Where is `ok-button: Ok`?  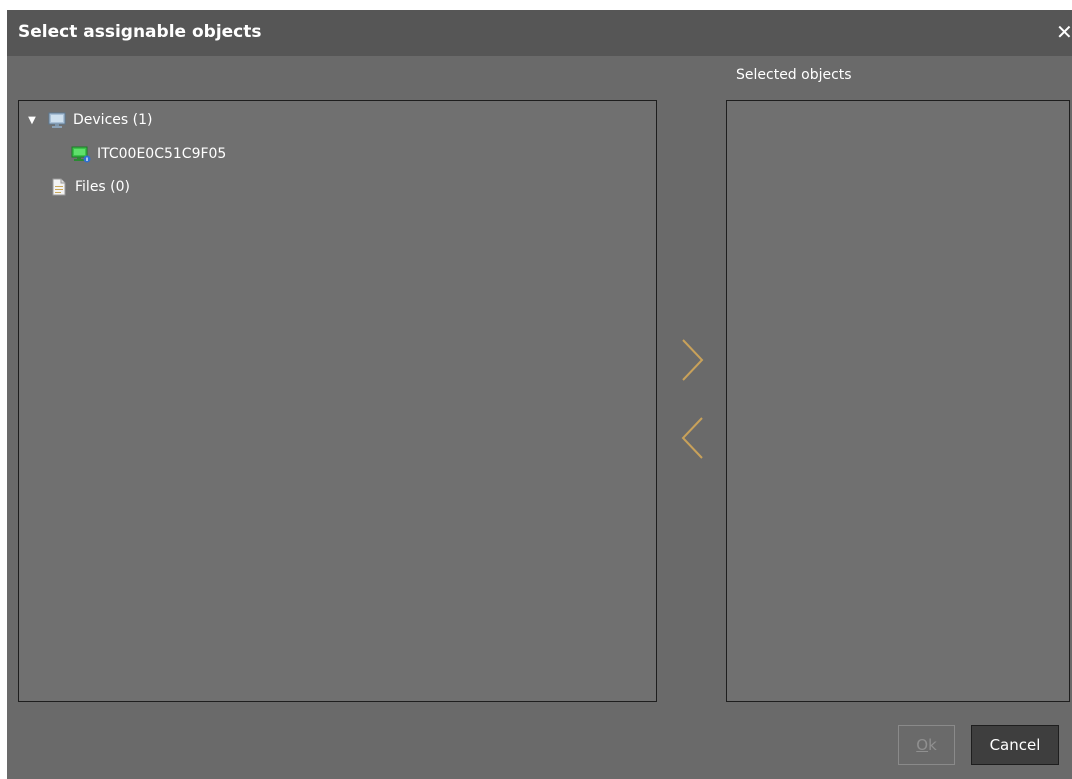 ok-button: Ok is located at coordinates (926, 745).